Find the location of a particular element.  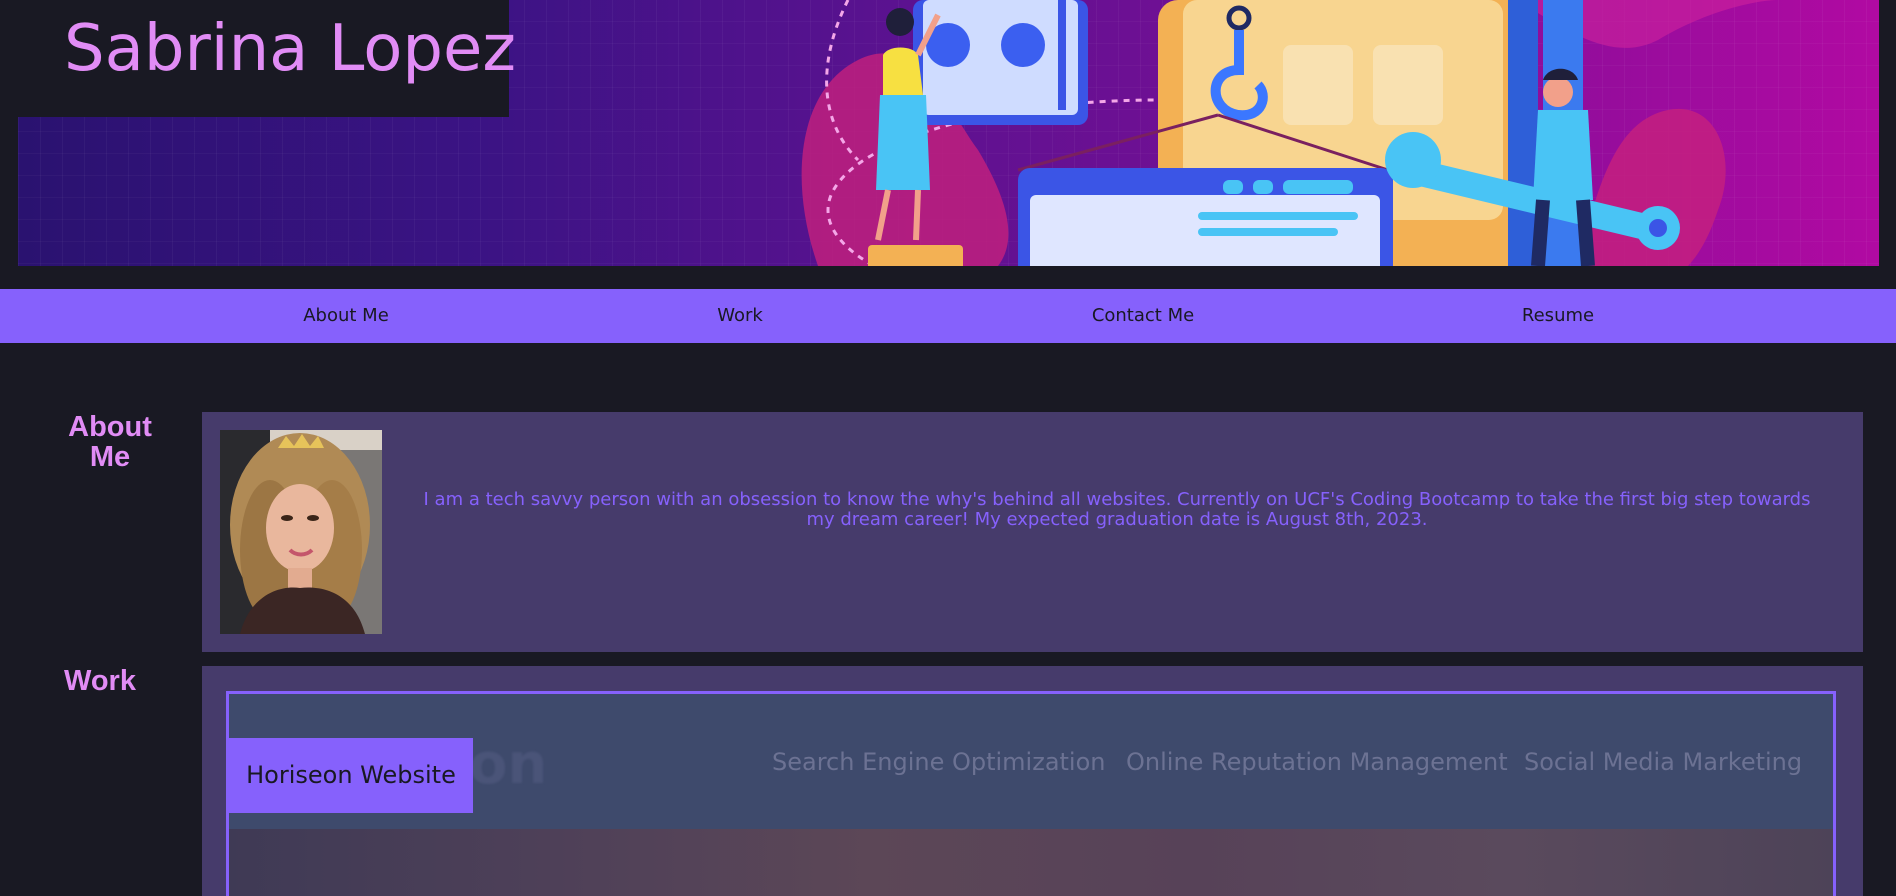

project-preview-nav-item: Search Engine Optimization is located at coordinates (939, 762).